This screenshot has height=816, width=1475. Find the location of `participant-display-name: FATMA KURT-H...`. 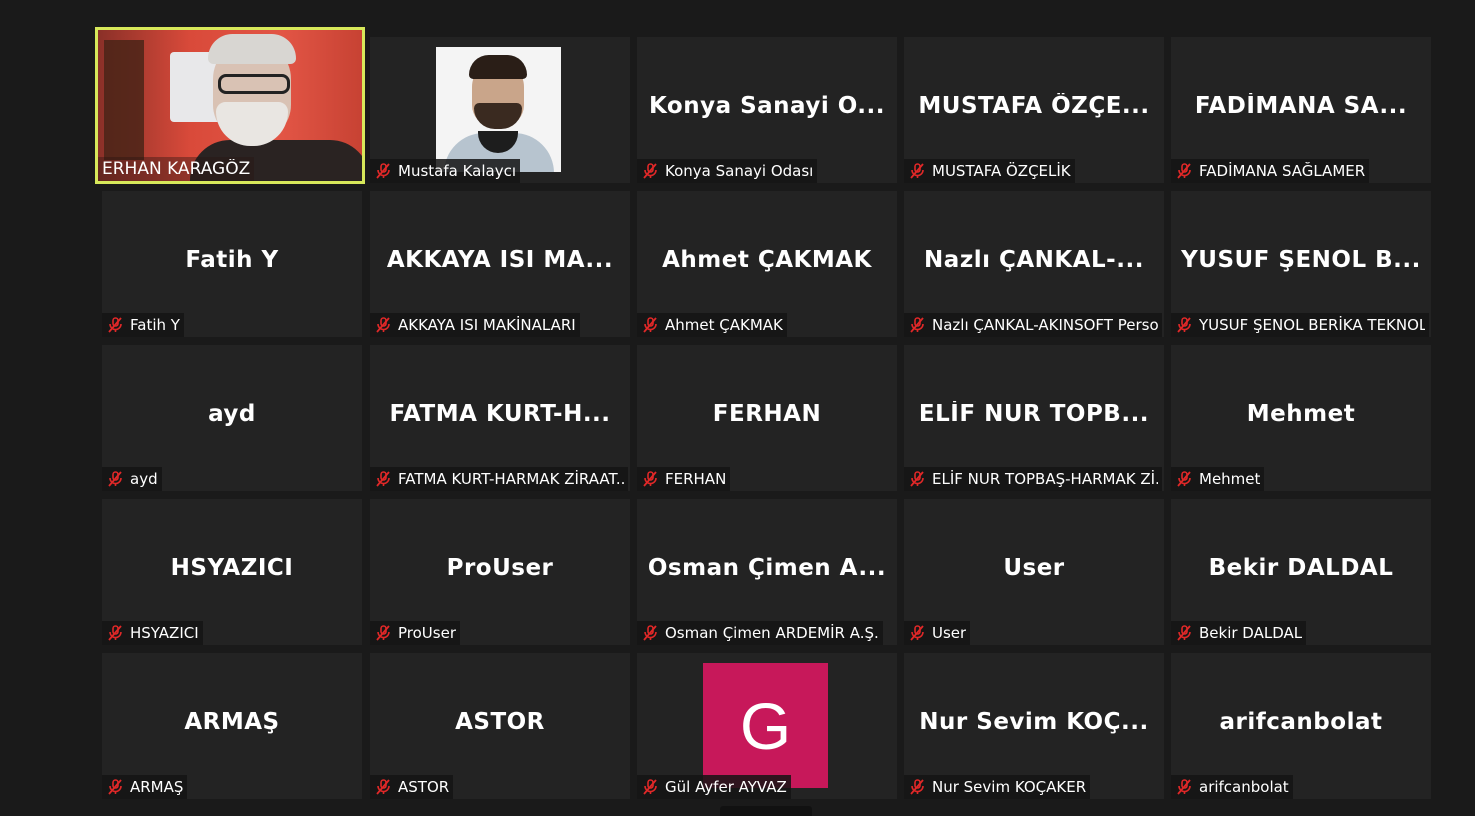

participant-display-name: FATMA KURT-H... is located at coordinates (500, 414).